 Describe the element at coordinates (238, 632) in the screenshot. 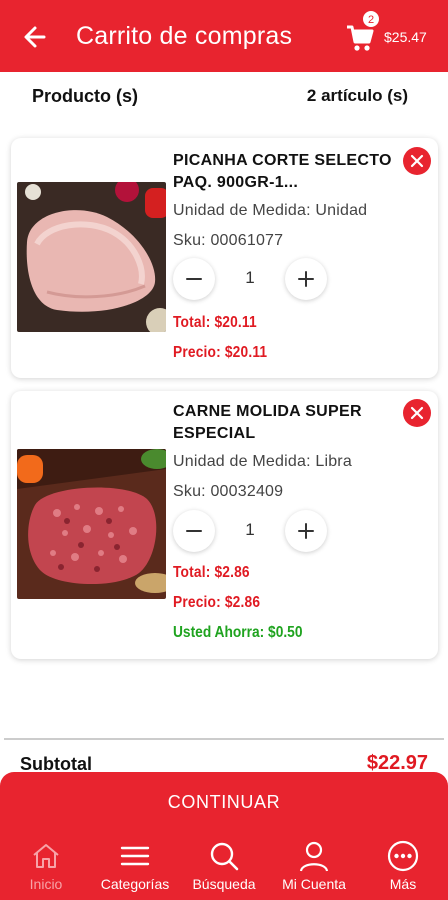

I see `item-savings: Usted Ahorra: $0.50` at that location.